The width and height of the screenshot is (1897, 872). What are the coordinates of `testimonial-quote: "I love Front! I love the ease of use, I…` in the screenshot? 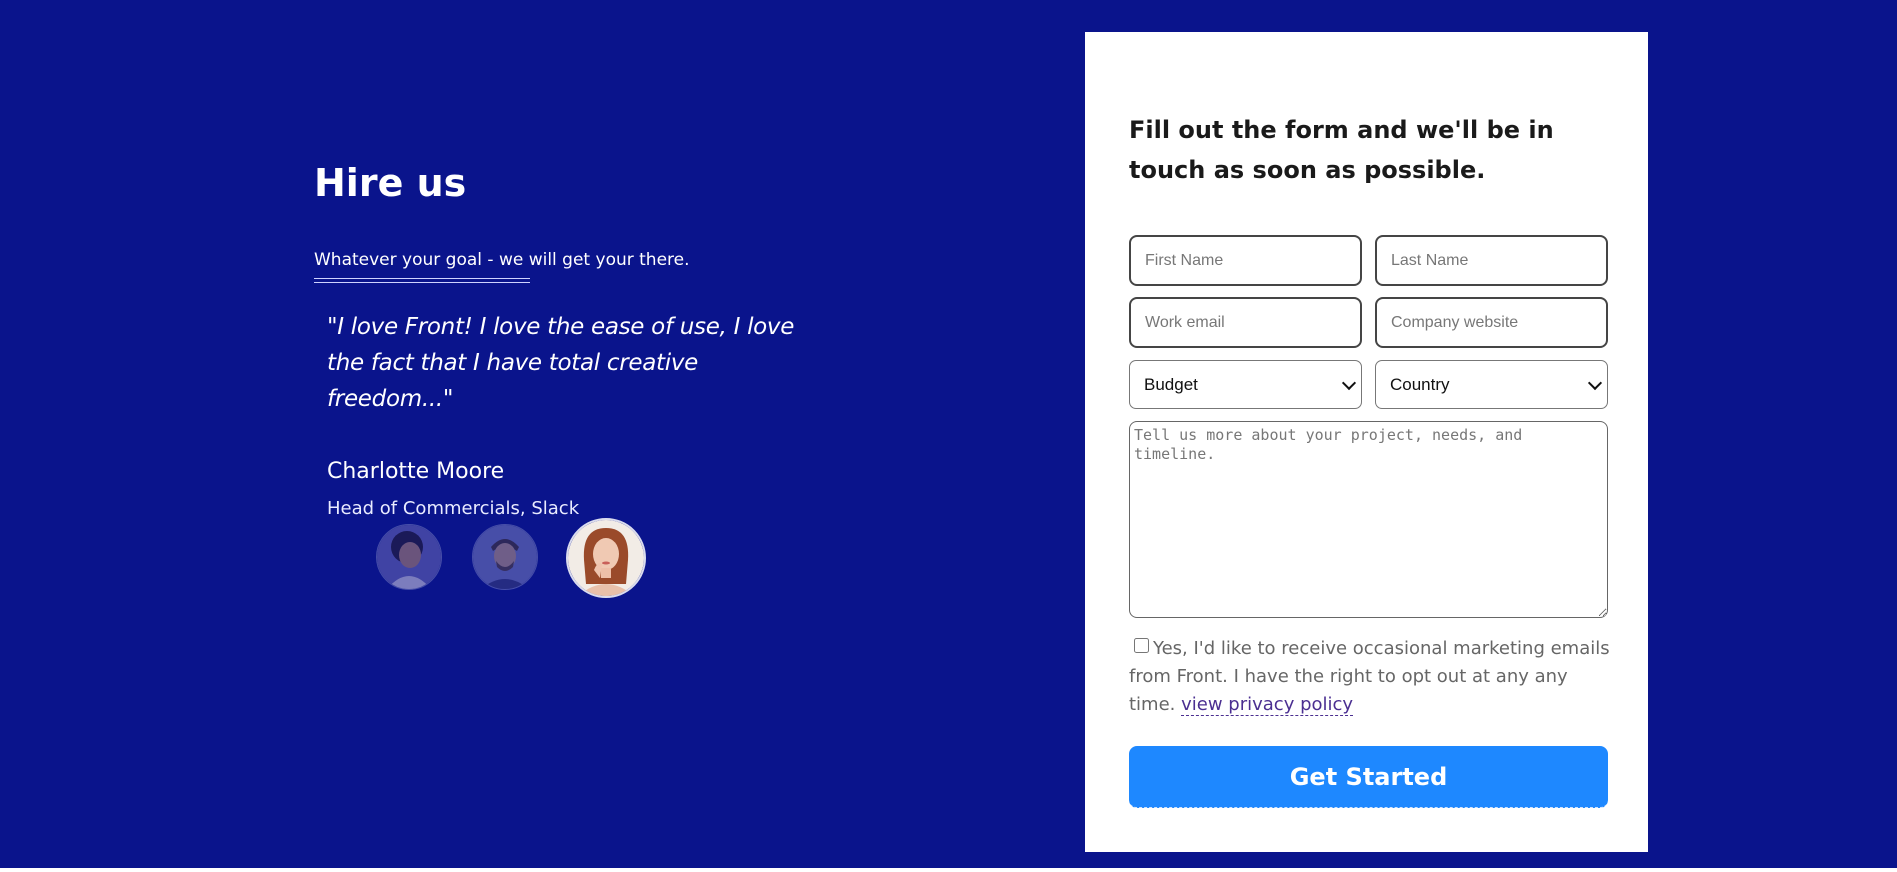 It's located at (561, 363).